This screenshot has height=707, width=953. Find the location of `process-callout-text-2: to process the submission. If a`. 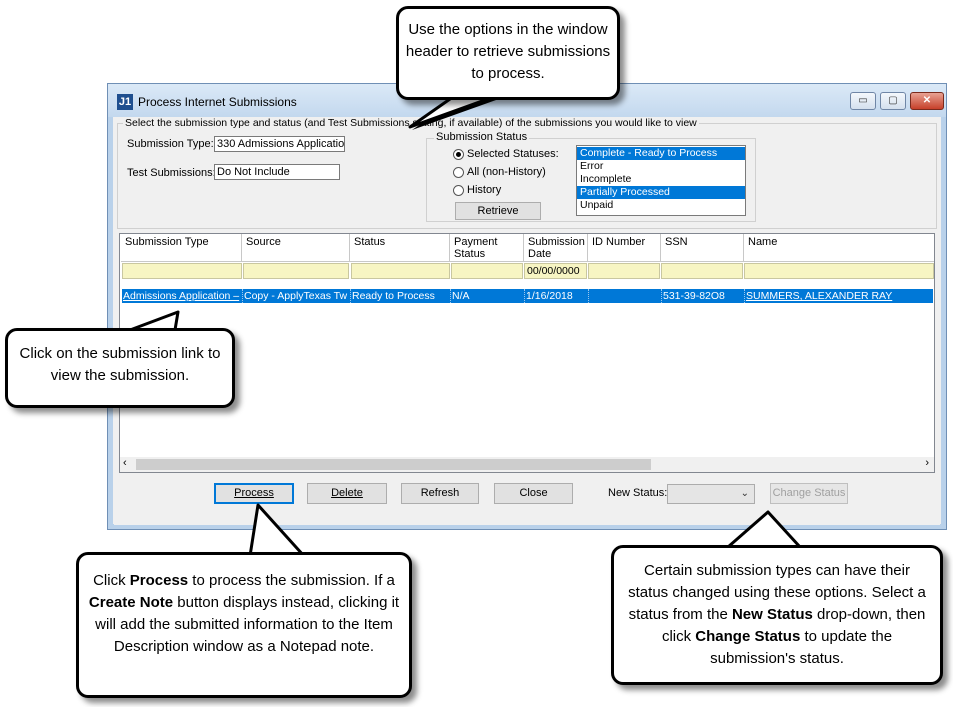

process-callout-text-2: to process the submission. If a is located at coordinates (291, 580).